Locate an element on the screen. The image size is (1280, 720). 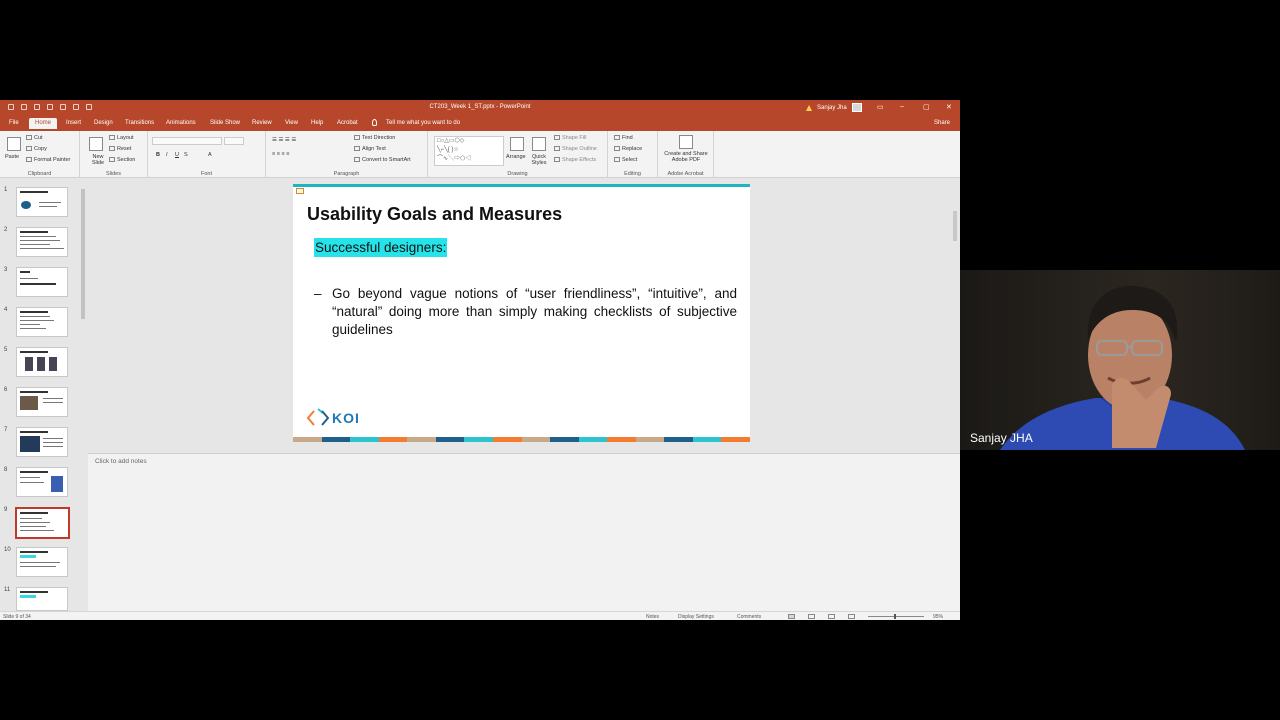
tell-me-search: Tell me what you want to do is located at coordinates (423, 123).